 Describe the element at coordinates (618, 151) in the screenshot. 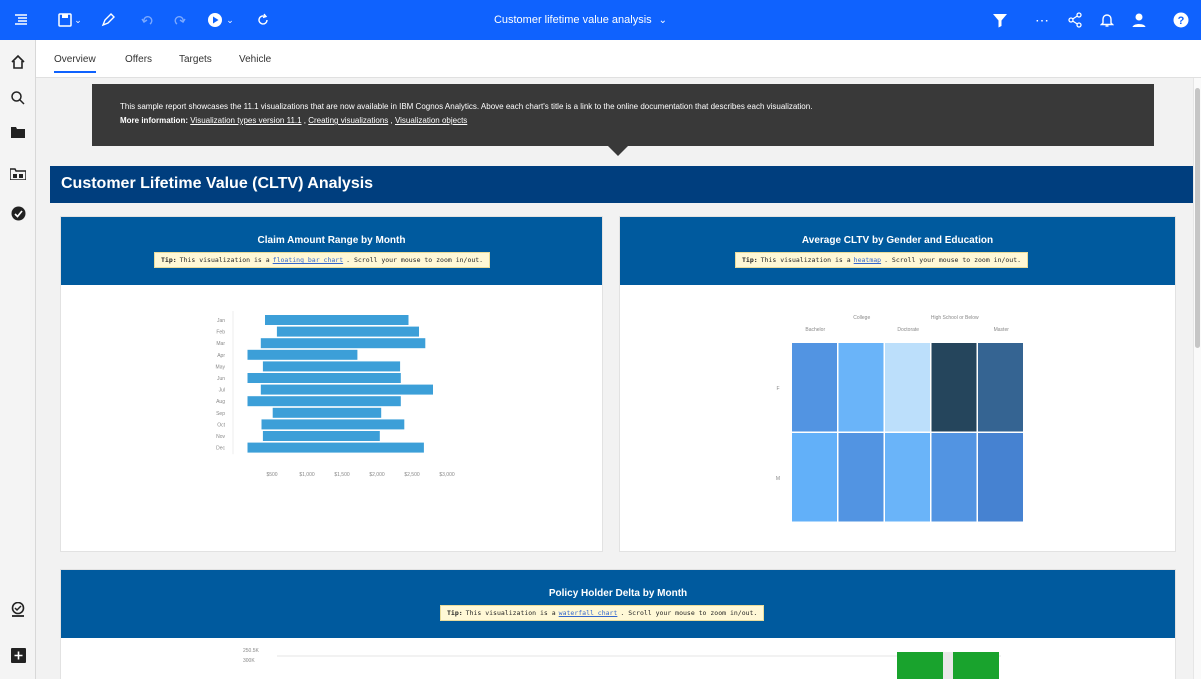

I see `tooltip-arrow` at that location.